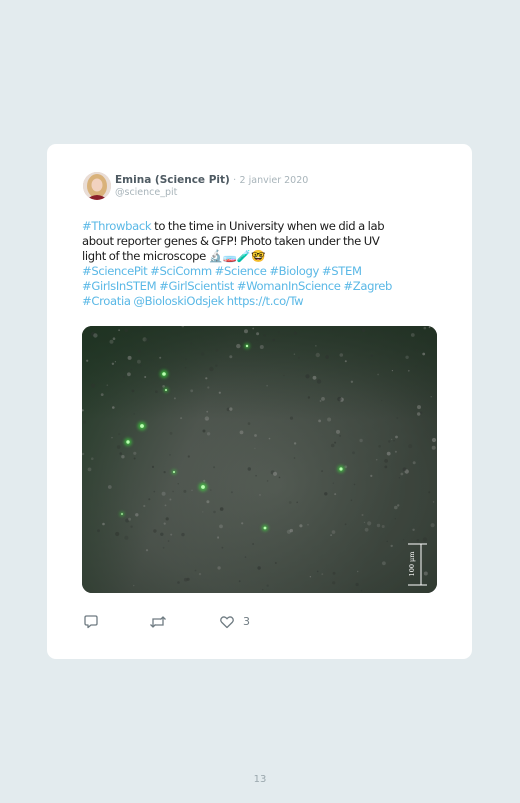  Describe the element at coordinates (117, 226) in the screenshot. I see `hashtag-link: #Throwback` at that location.